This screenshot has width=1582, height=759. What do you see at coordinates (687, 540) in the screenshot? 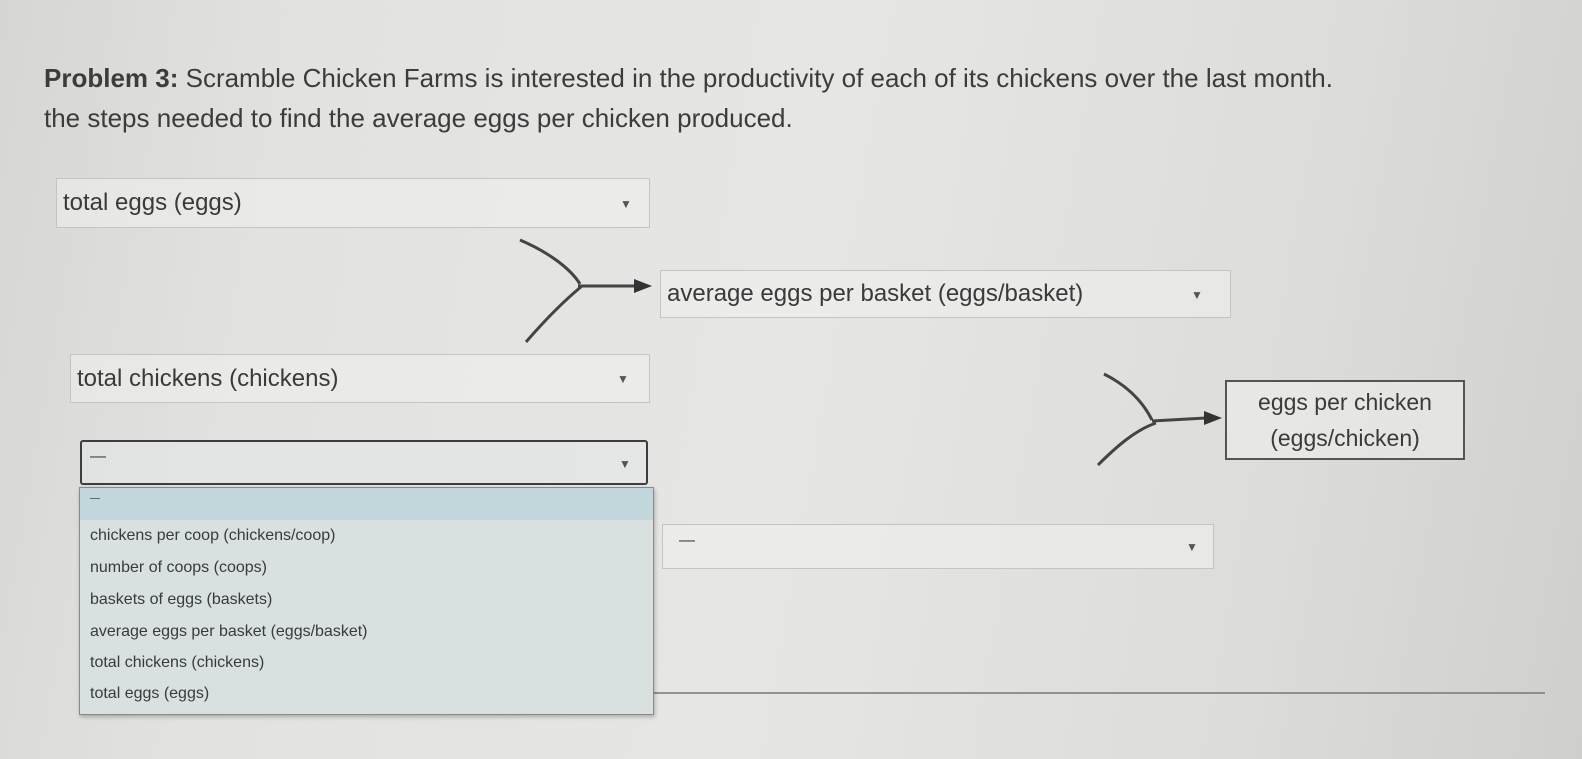
I see `next-step-select-value: —` at bounding box center [687, 540].